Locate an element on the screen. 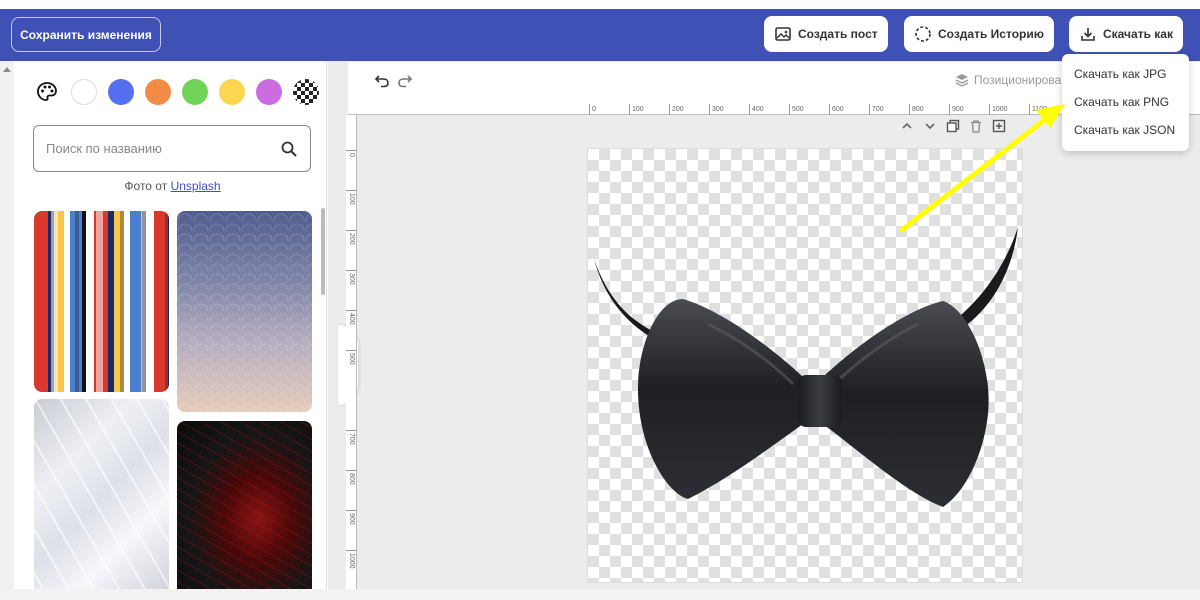 The width and height of the screenshot is (1200, 600). swatch-orange is located at coordinates (158, 92).